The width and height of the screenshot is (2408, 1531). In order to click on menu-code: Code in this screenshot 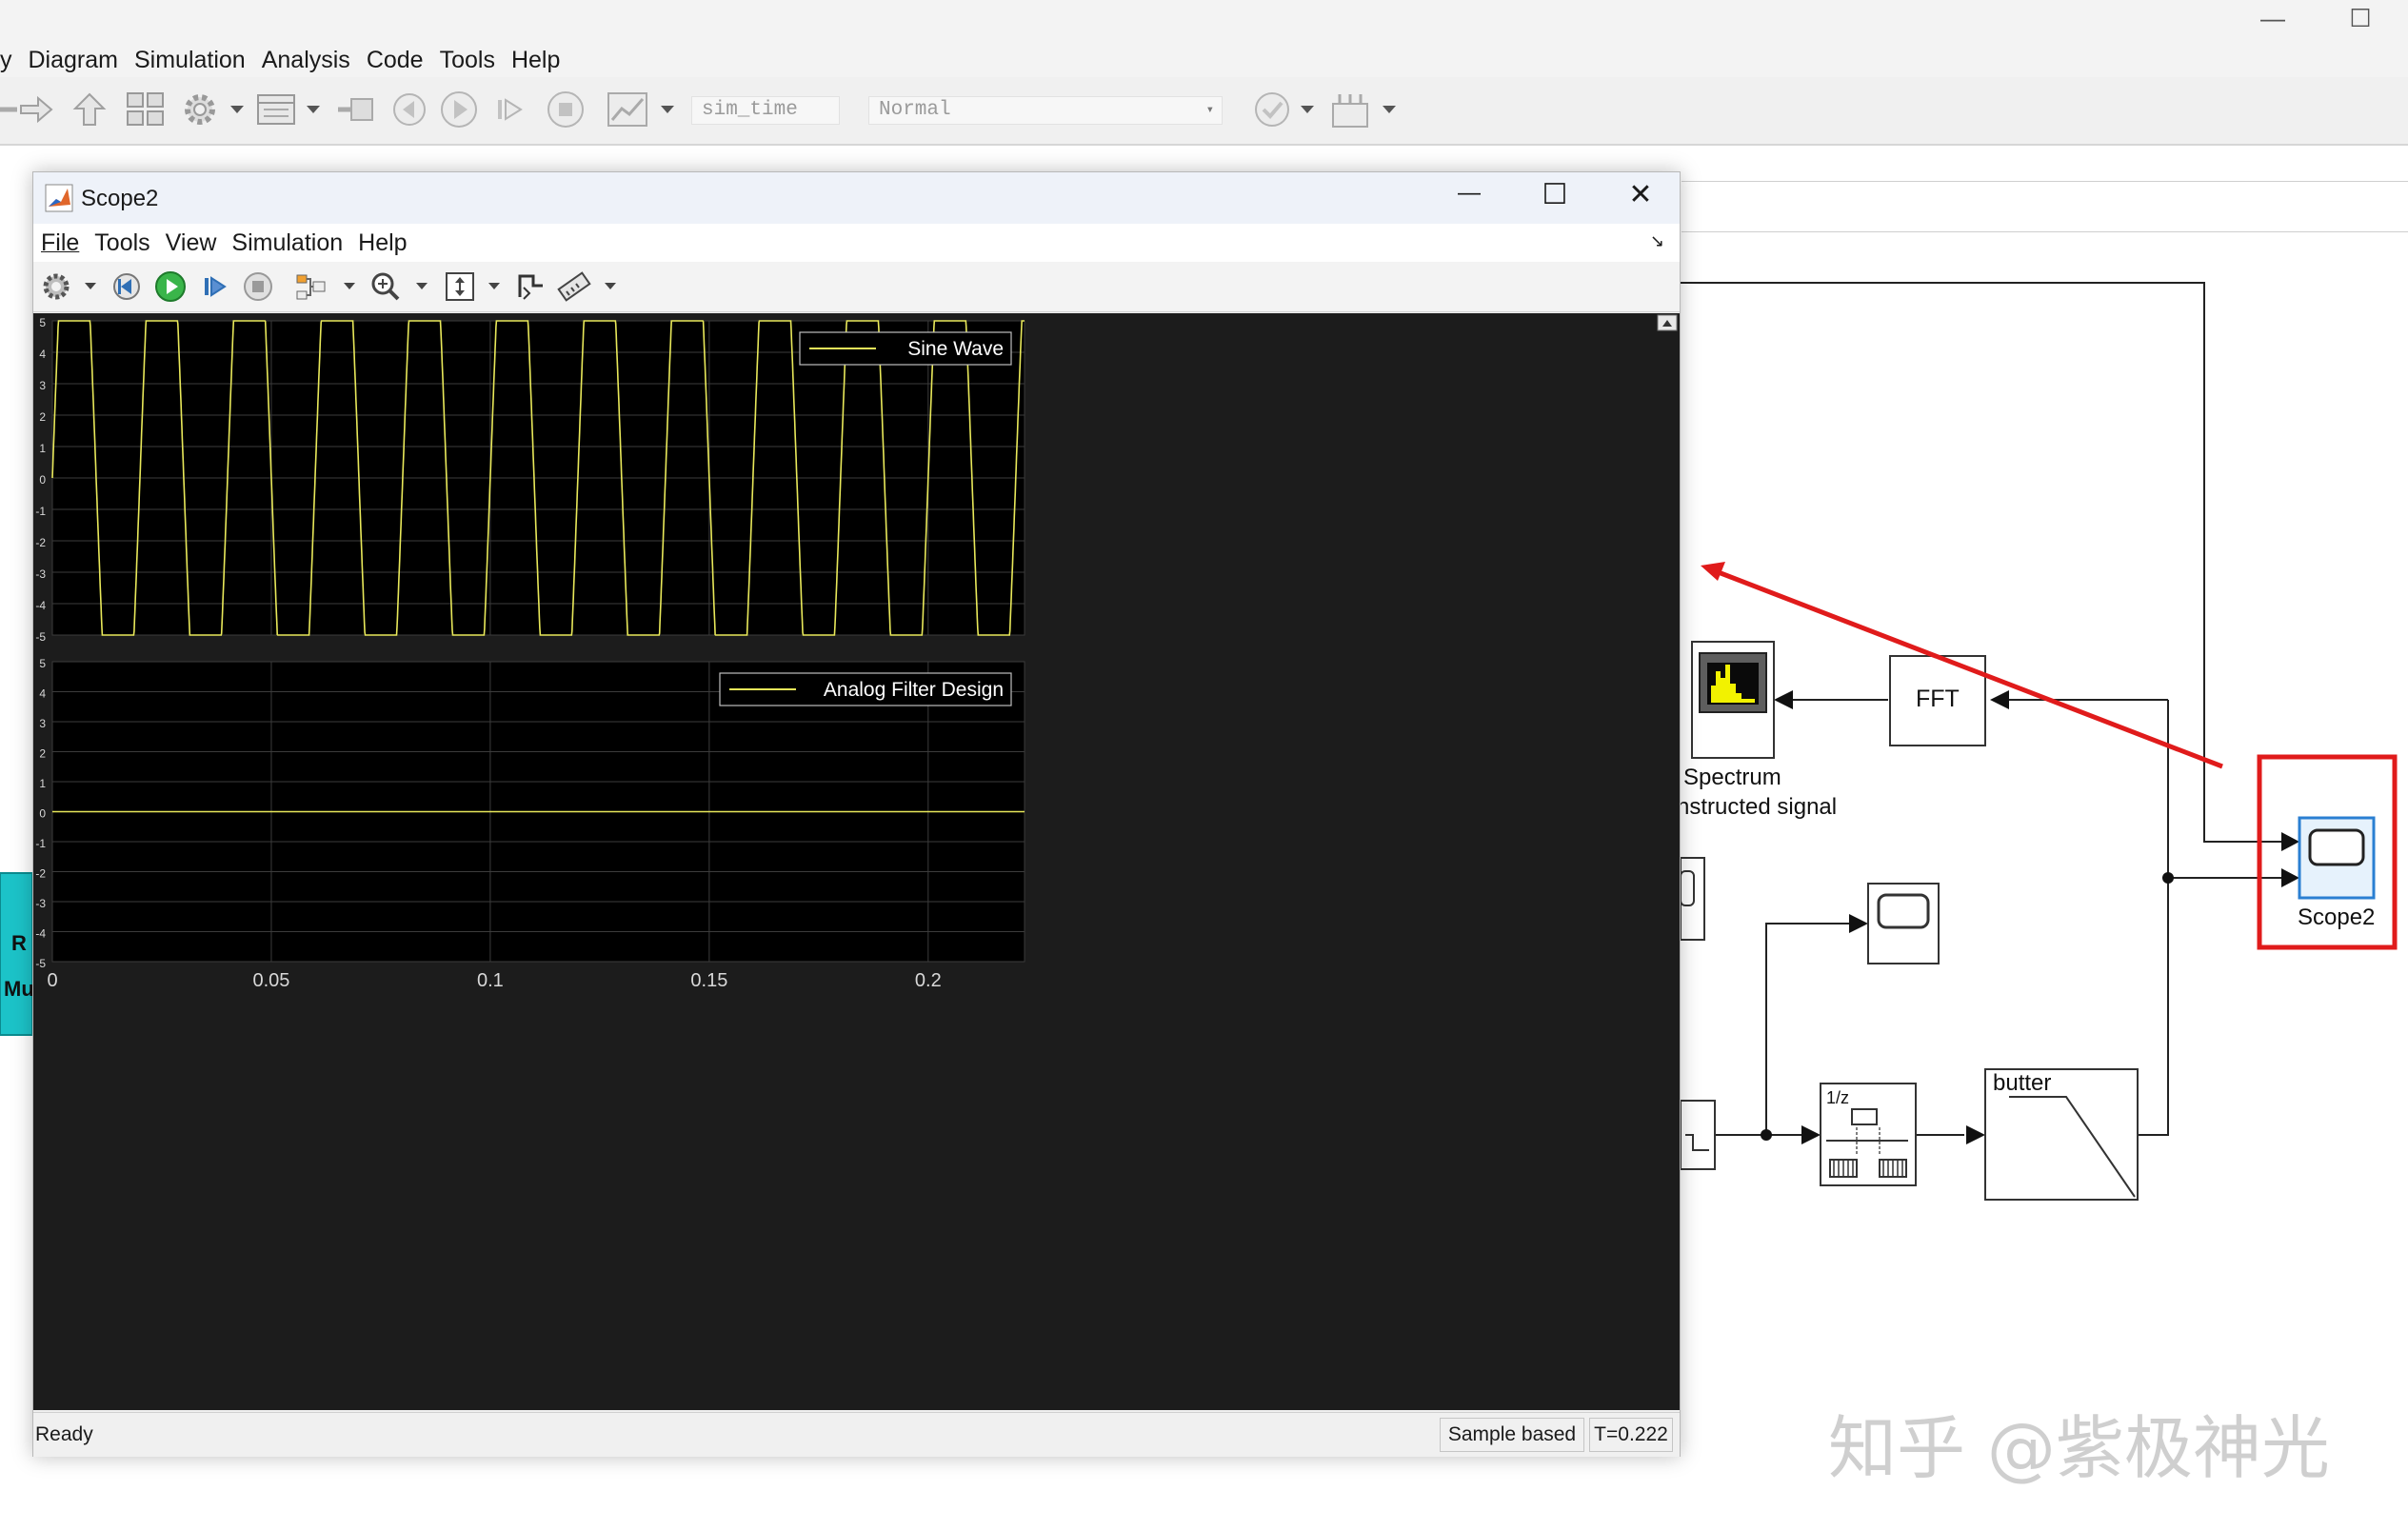, I will do `click(395, 61)`.